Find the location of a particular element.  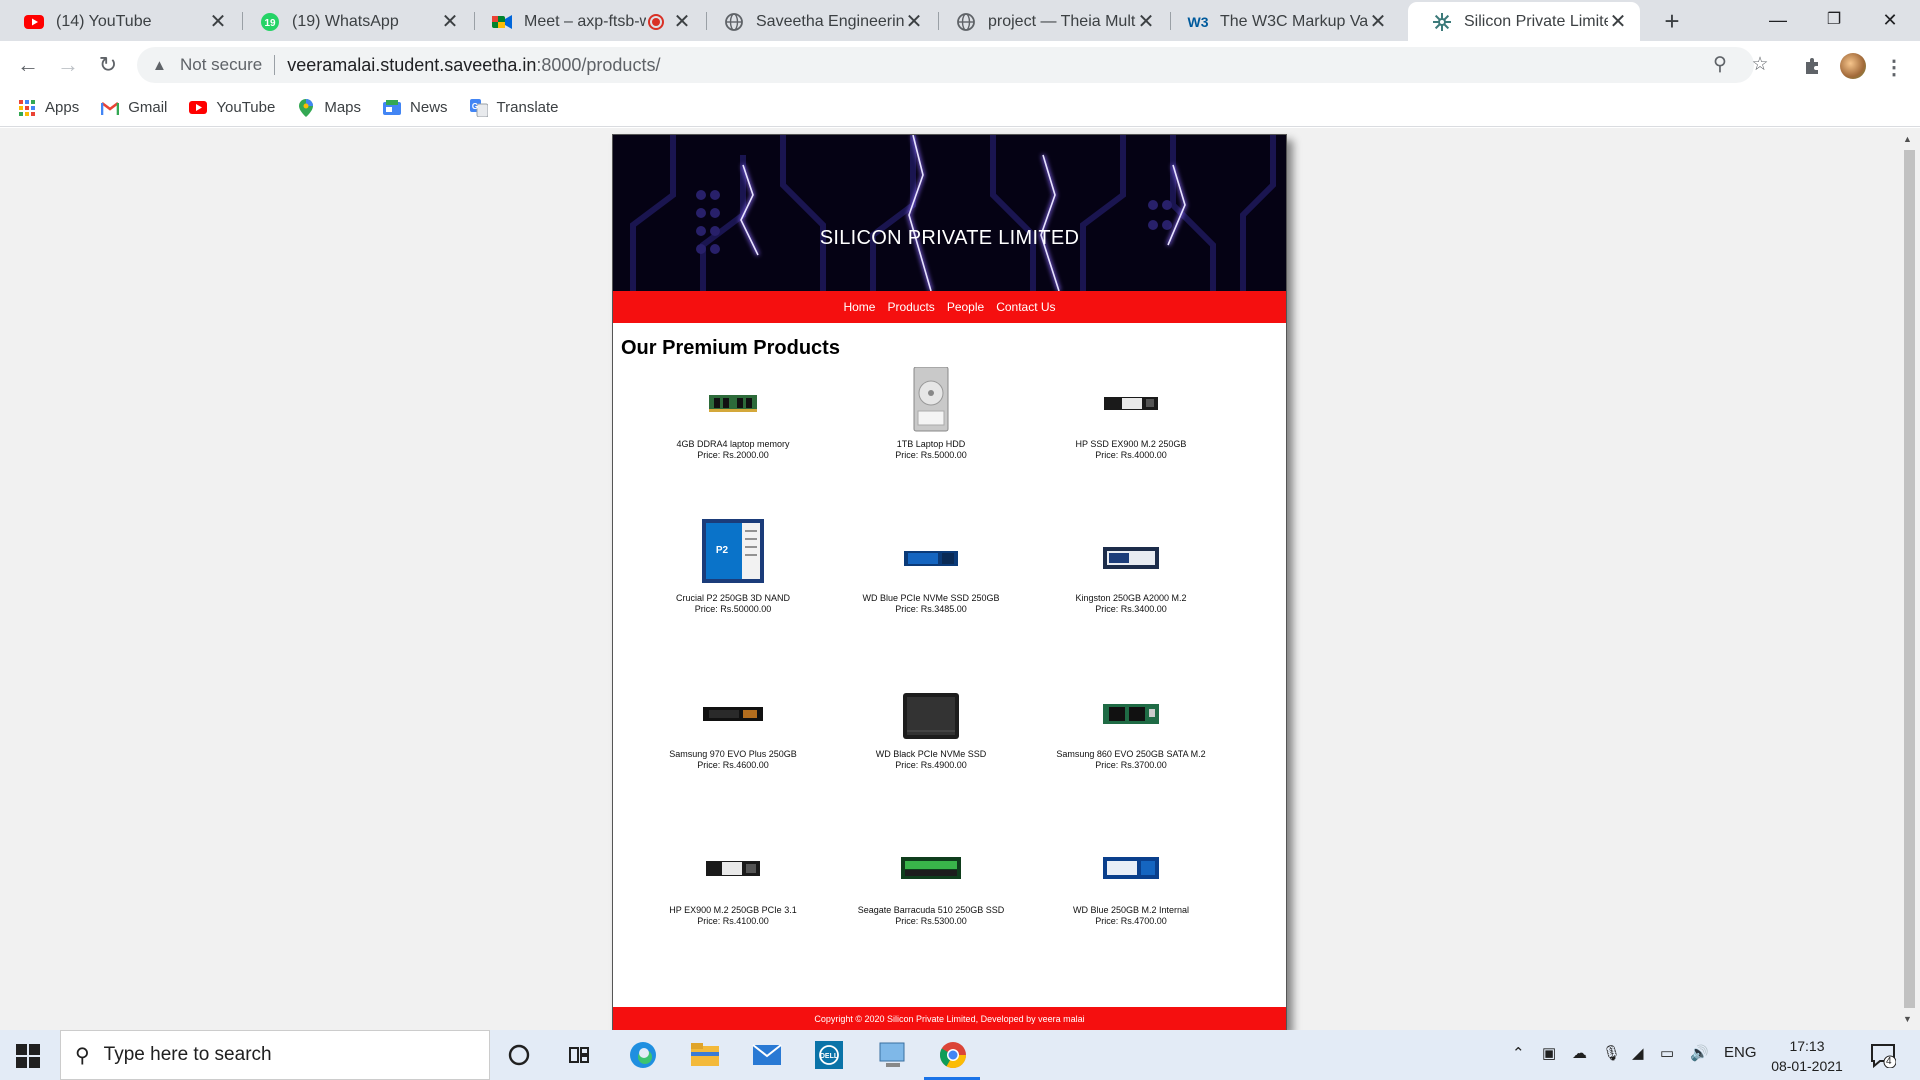

chevron-up-icon: ⌃ is located at coordinates (1518, 1053).